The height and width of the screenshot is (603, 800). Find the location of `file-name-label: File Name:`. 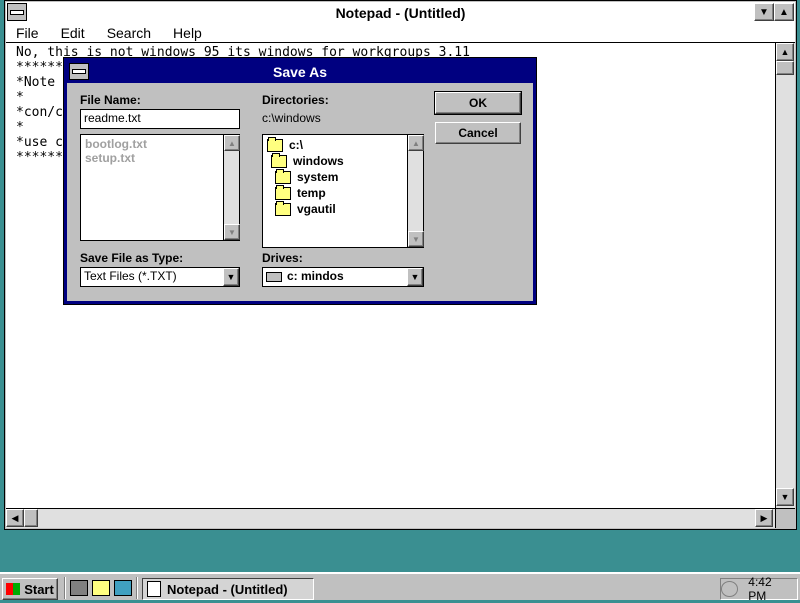

file-name-label: File Name: is located at coordinates (110, 100).